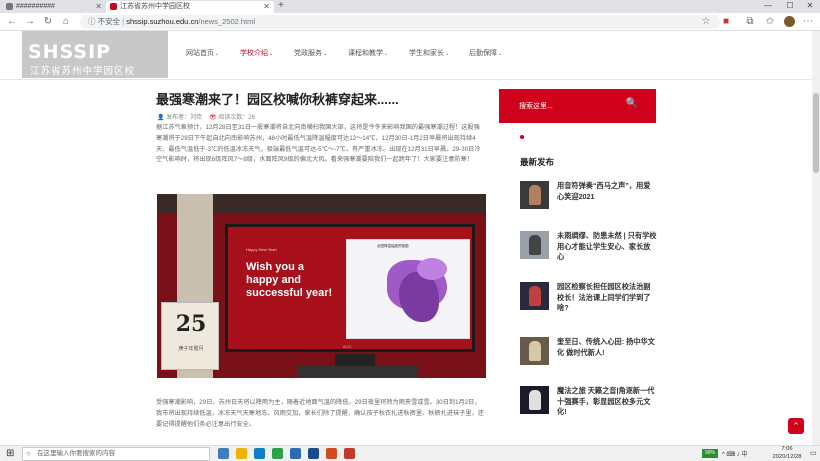 The image size is (820, 461). What do you see at coordinates (810, 6) in the screenshot?
I see `window-close-button: ✕` at bounding box center [810, 6].